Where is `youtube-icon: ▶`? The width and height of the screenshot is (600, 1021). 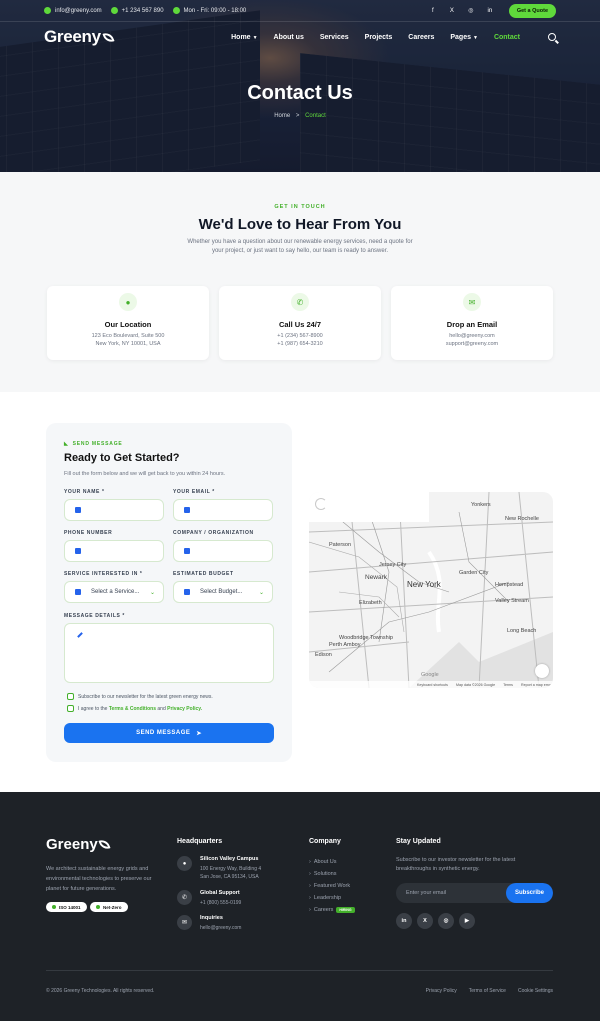
youtube-icon: ▶ is located at coordinates (467, 921).